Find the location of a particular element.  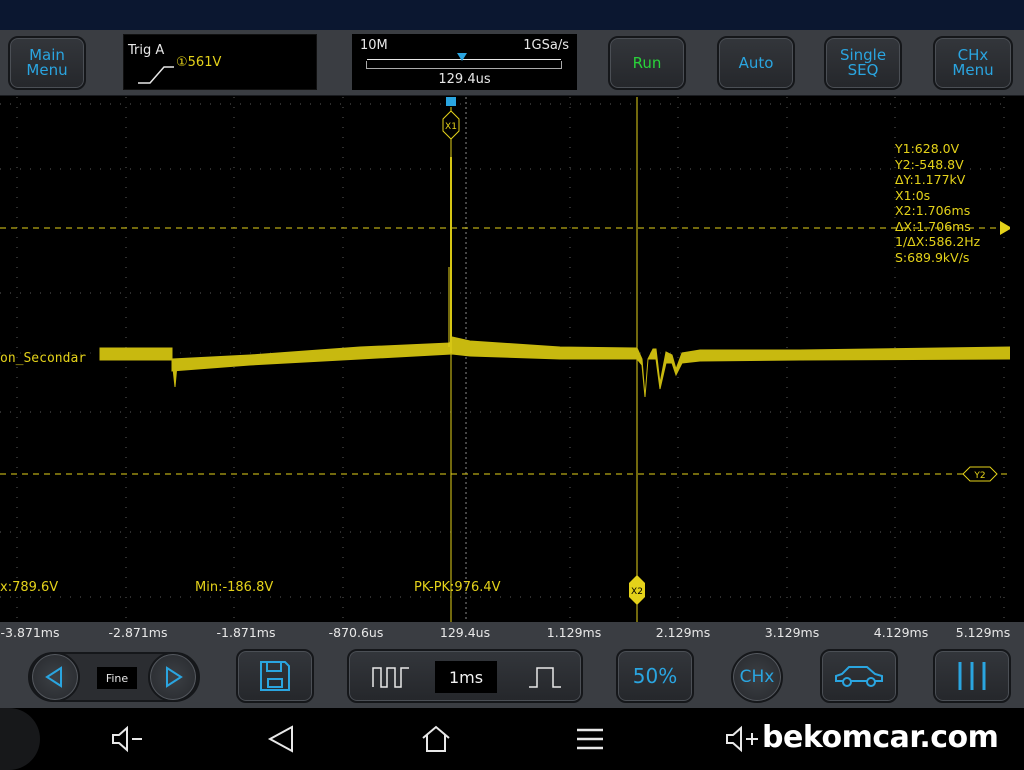

readout-line: Y2:-548.8V is located at coordinates (929, 164).